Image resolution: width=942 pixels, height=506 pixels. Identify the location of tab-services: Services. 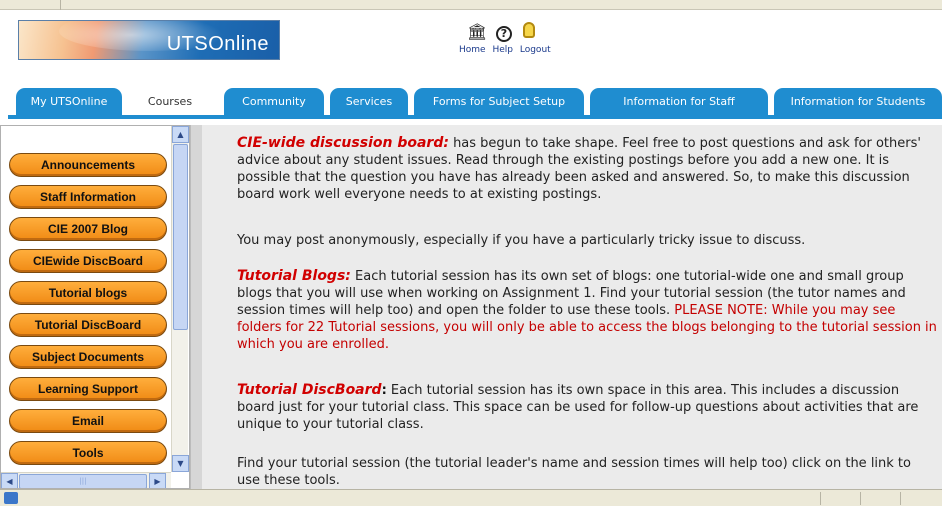
(369, 101).